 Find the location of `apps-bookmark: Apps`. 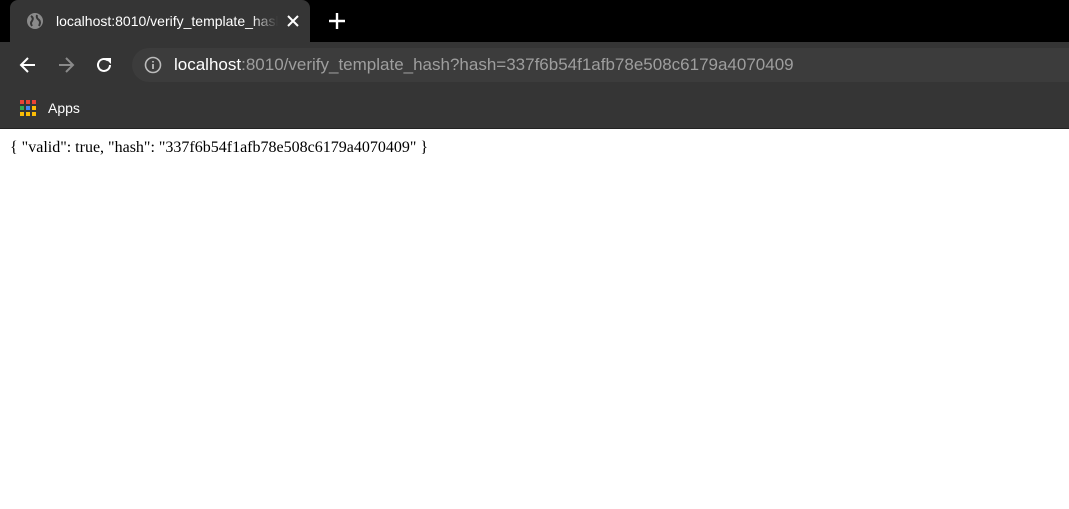

apps-bookmark: Apps is located at coordinates (50, 108).